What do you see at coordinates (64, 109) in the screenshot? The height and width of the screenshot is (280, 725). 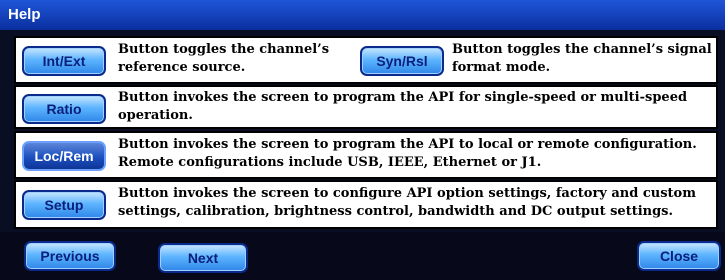 I see `ratio-button: Ratio` at bounding box center [64, 109].